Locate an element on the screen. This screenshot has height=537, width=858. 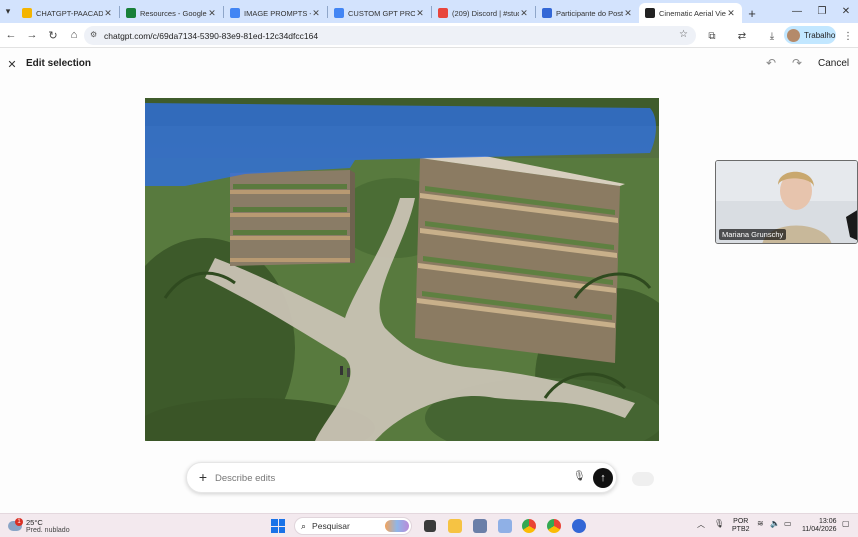
back-icon: ← is located at coordinates (11, 35).